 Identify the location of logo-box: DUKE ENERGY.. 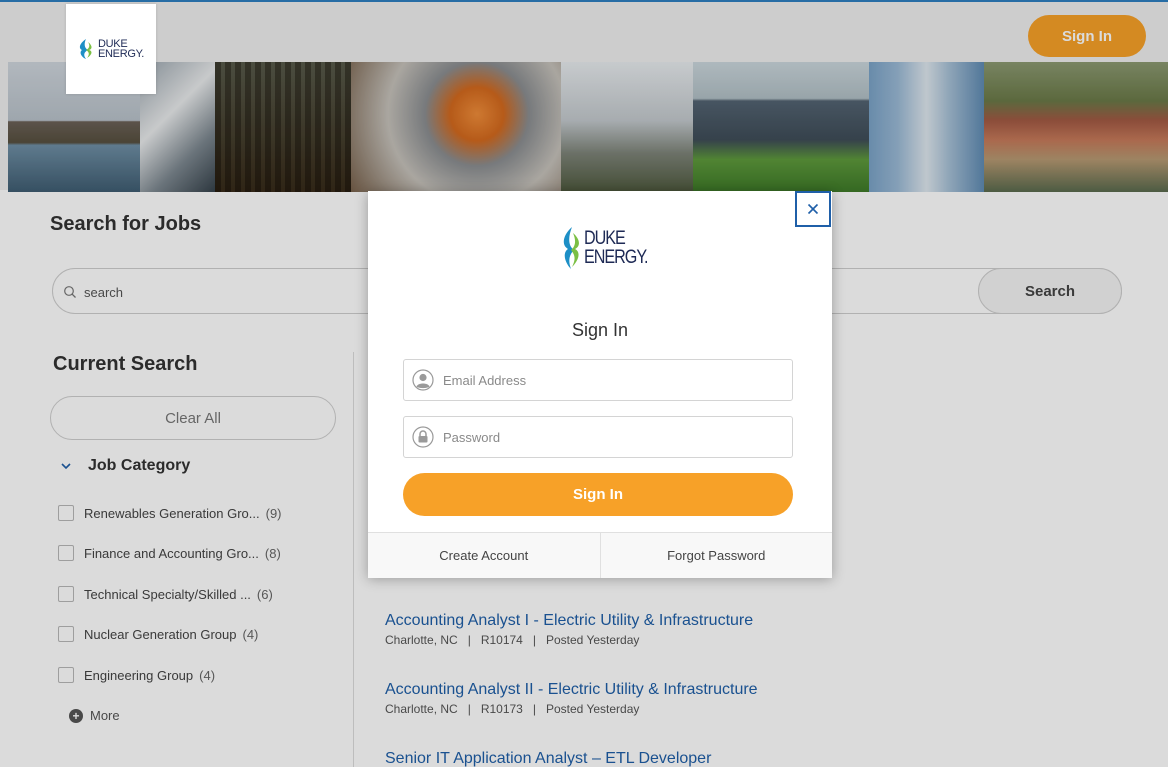
(111, 49).